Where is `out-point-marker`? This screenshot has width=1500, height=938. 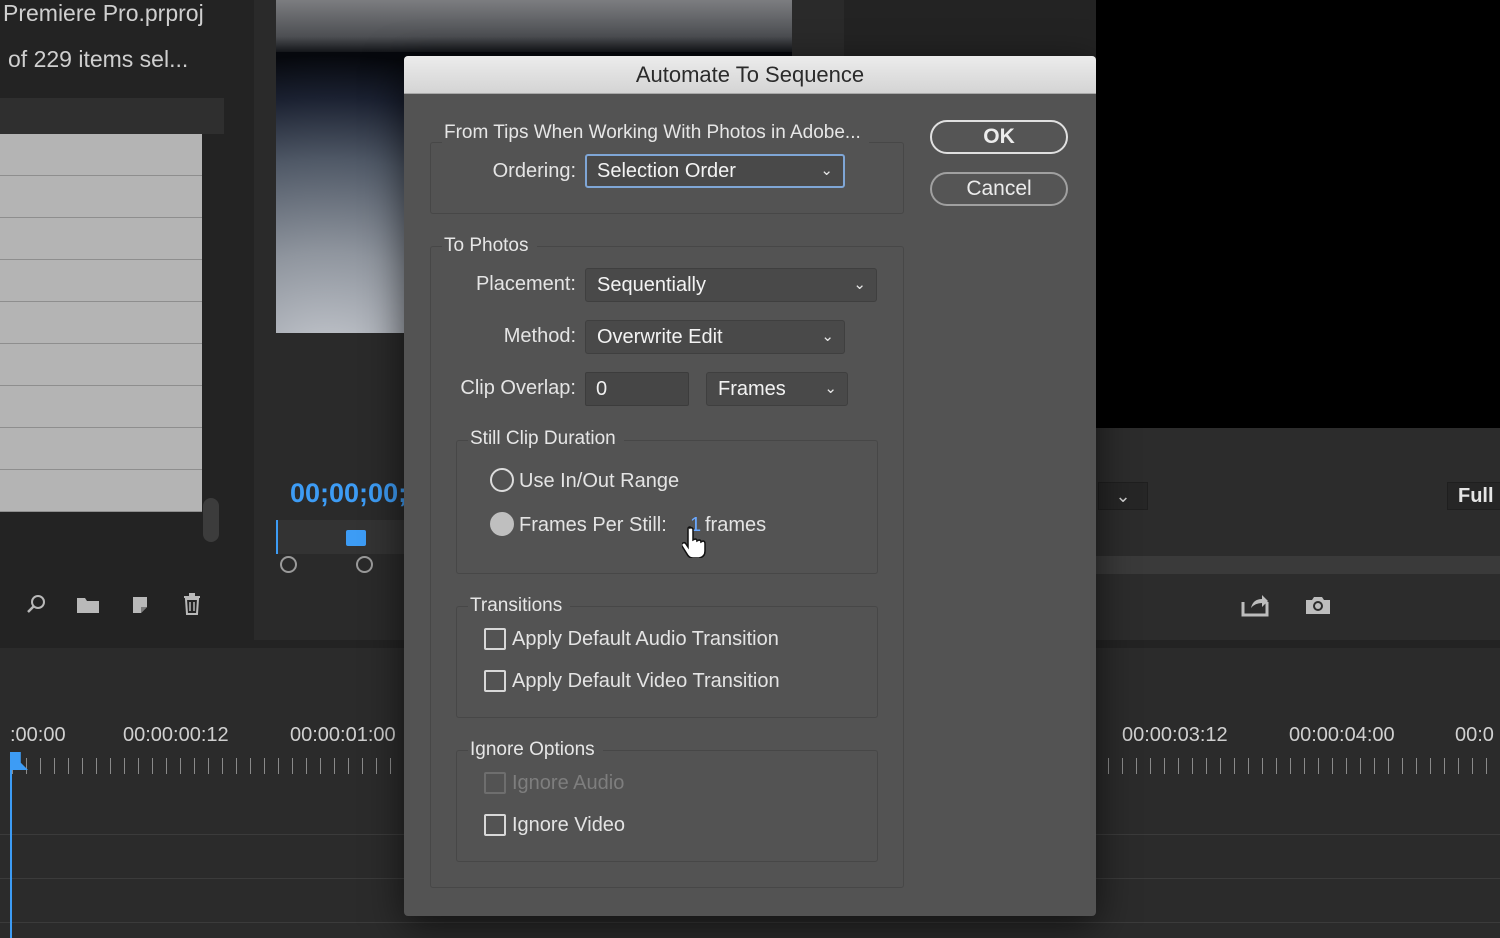
out-point-marker is located at coordinates (364, 564).